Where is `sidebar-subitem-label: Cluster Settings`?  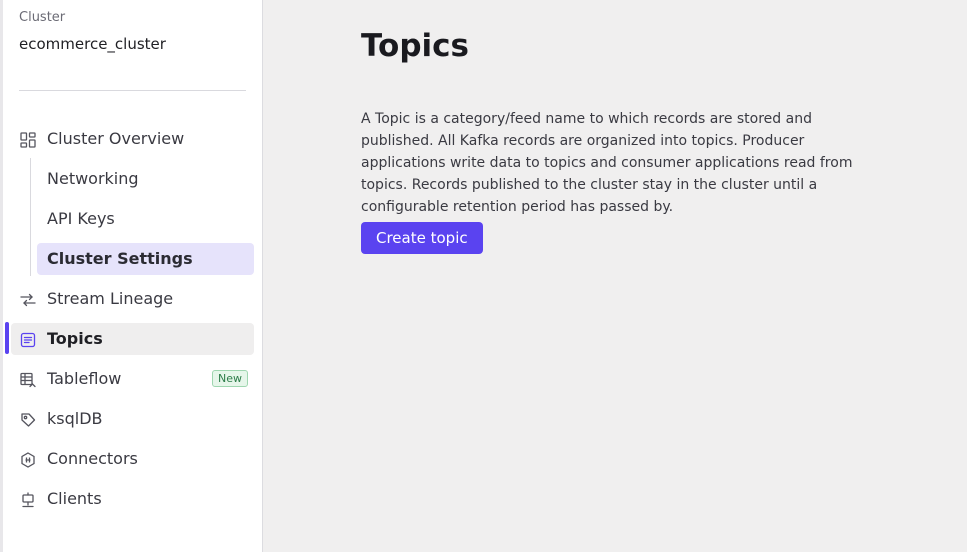
sidebar-subitem-label: Cluster Settings is located at coordinates (120, 258).